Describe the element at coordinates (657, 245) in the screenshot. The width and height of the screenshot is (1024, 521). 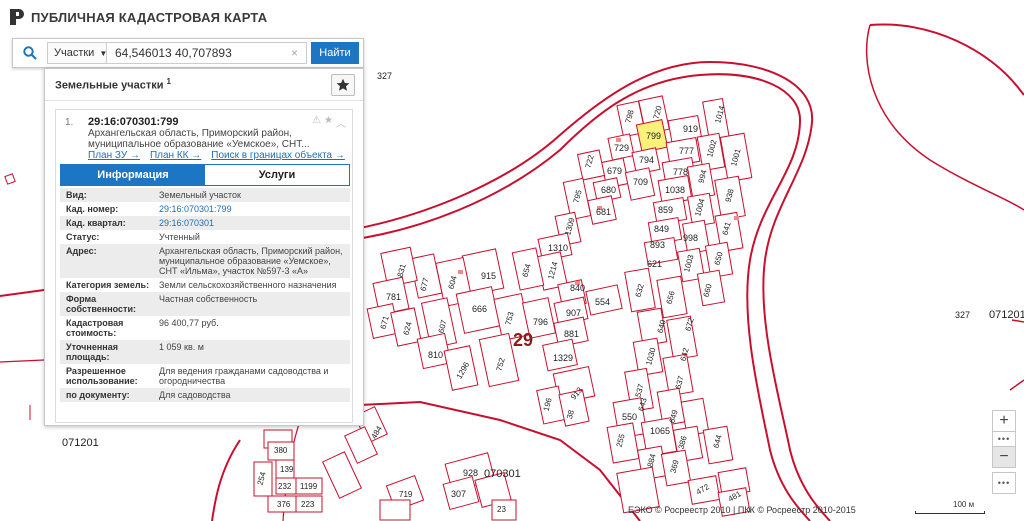
I see `parcel-label: 893` at that location.